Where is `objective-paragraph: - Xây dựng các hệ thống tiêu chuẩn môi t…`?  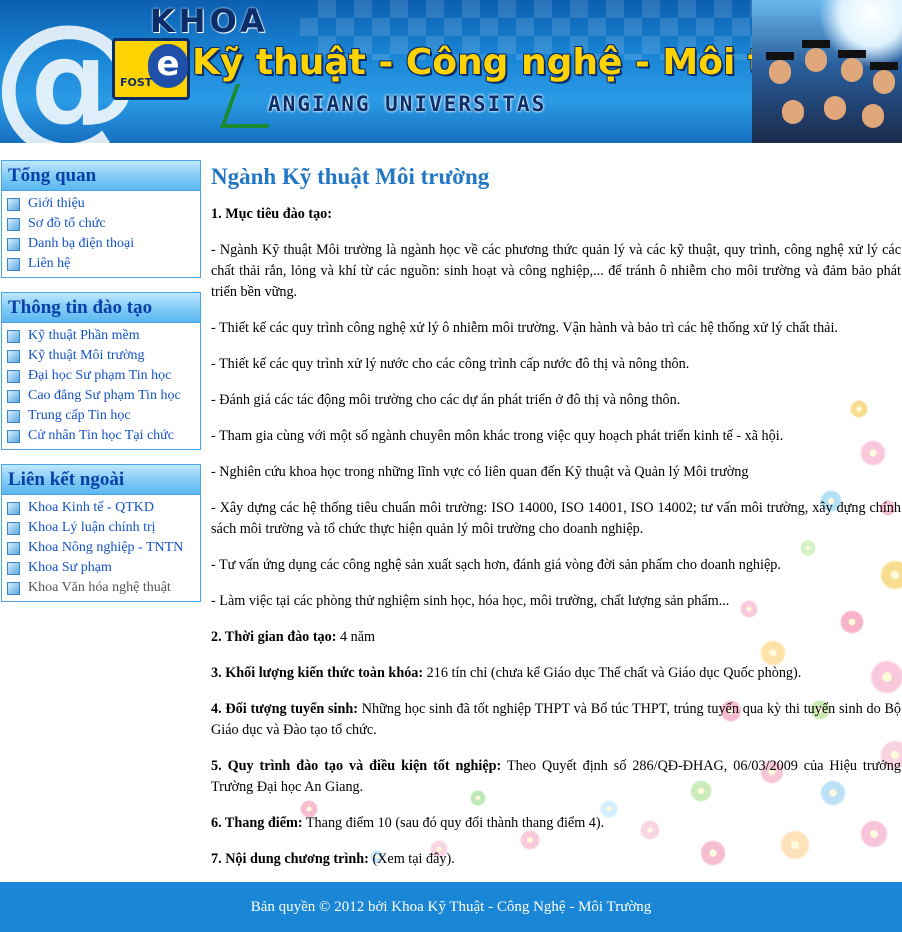 objective-paragraph: - Xây dựng các hệ thống tiêu chuẩn môi t… is located at coordinates (556, 518).